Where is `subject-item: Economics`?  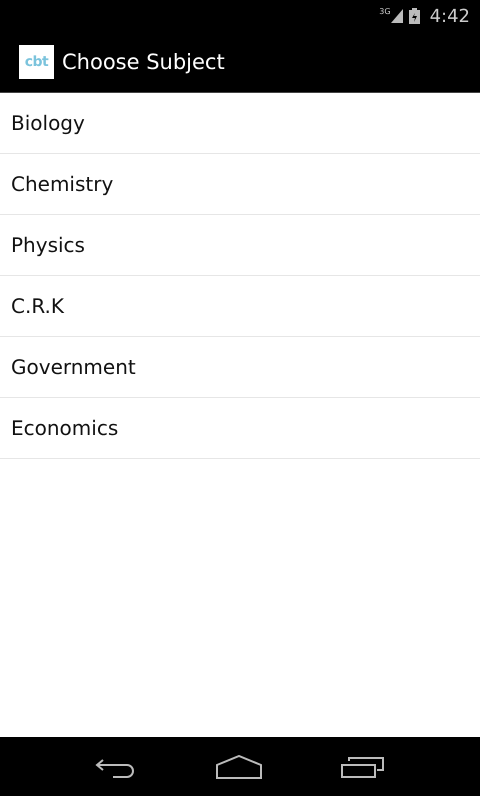 subject-item: Economics is located at coordinates (240, 428).